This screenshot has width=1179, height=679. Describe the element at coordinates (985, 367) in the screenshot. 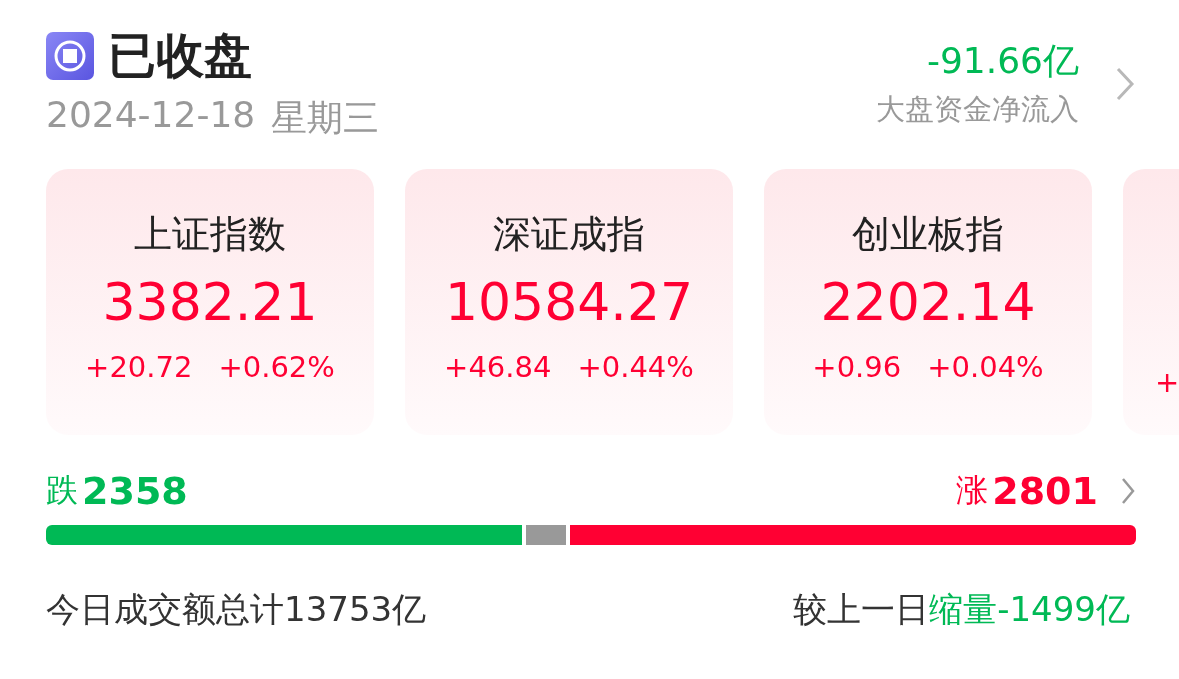

I see `index-percent: +0.04%` at that location.